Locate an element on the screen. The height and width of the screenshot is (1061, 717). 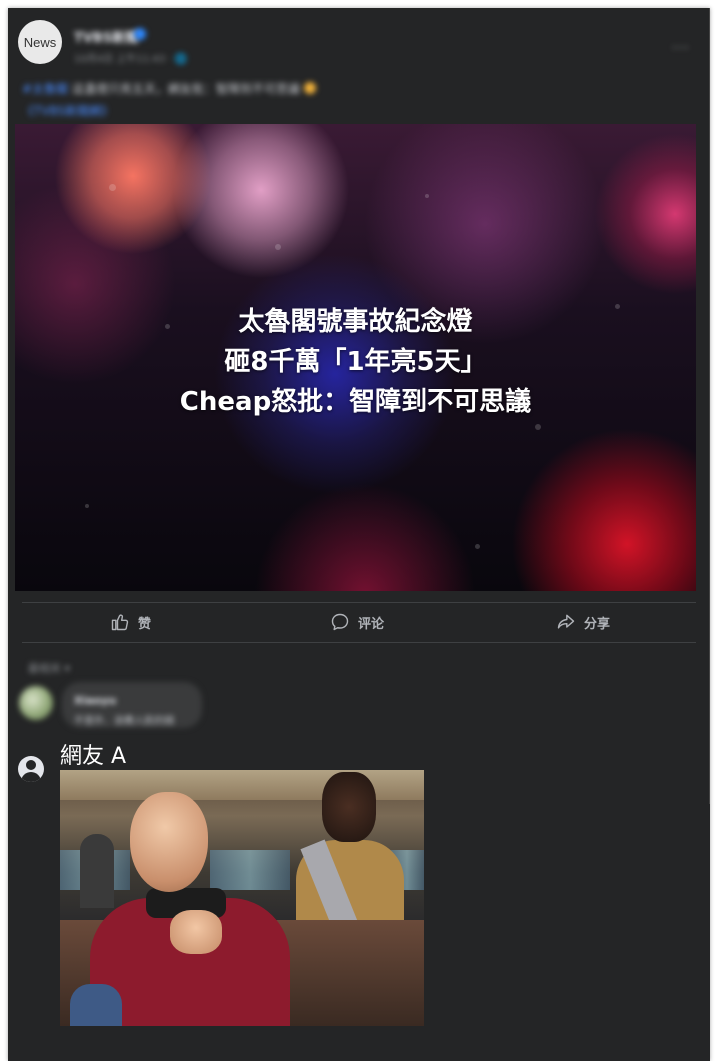
caption-link: 《TVBS新聞網》 is located at coordinates (67, 111).